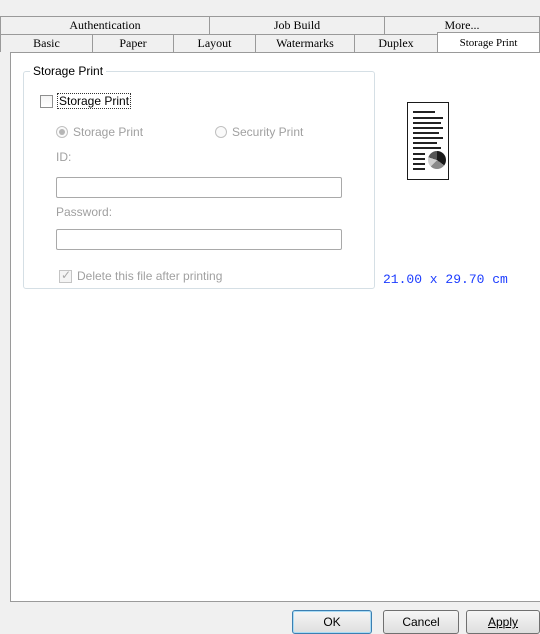 This screenshot has width=540, height=634. I want to click on delete-after-printing-checkbox: Delete this file after printing, so click(141, 275).